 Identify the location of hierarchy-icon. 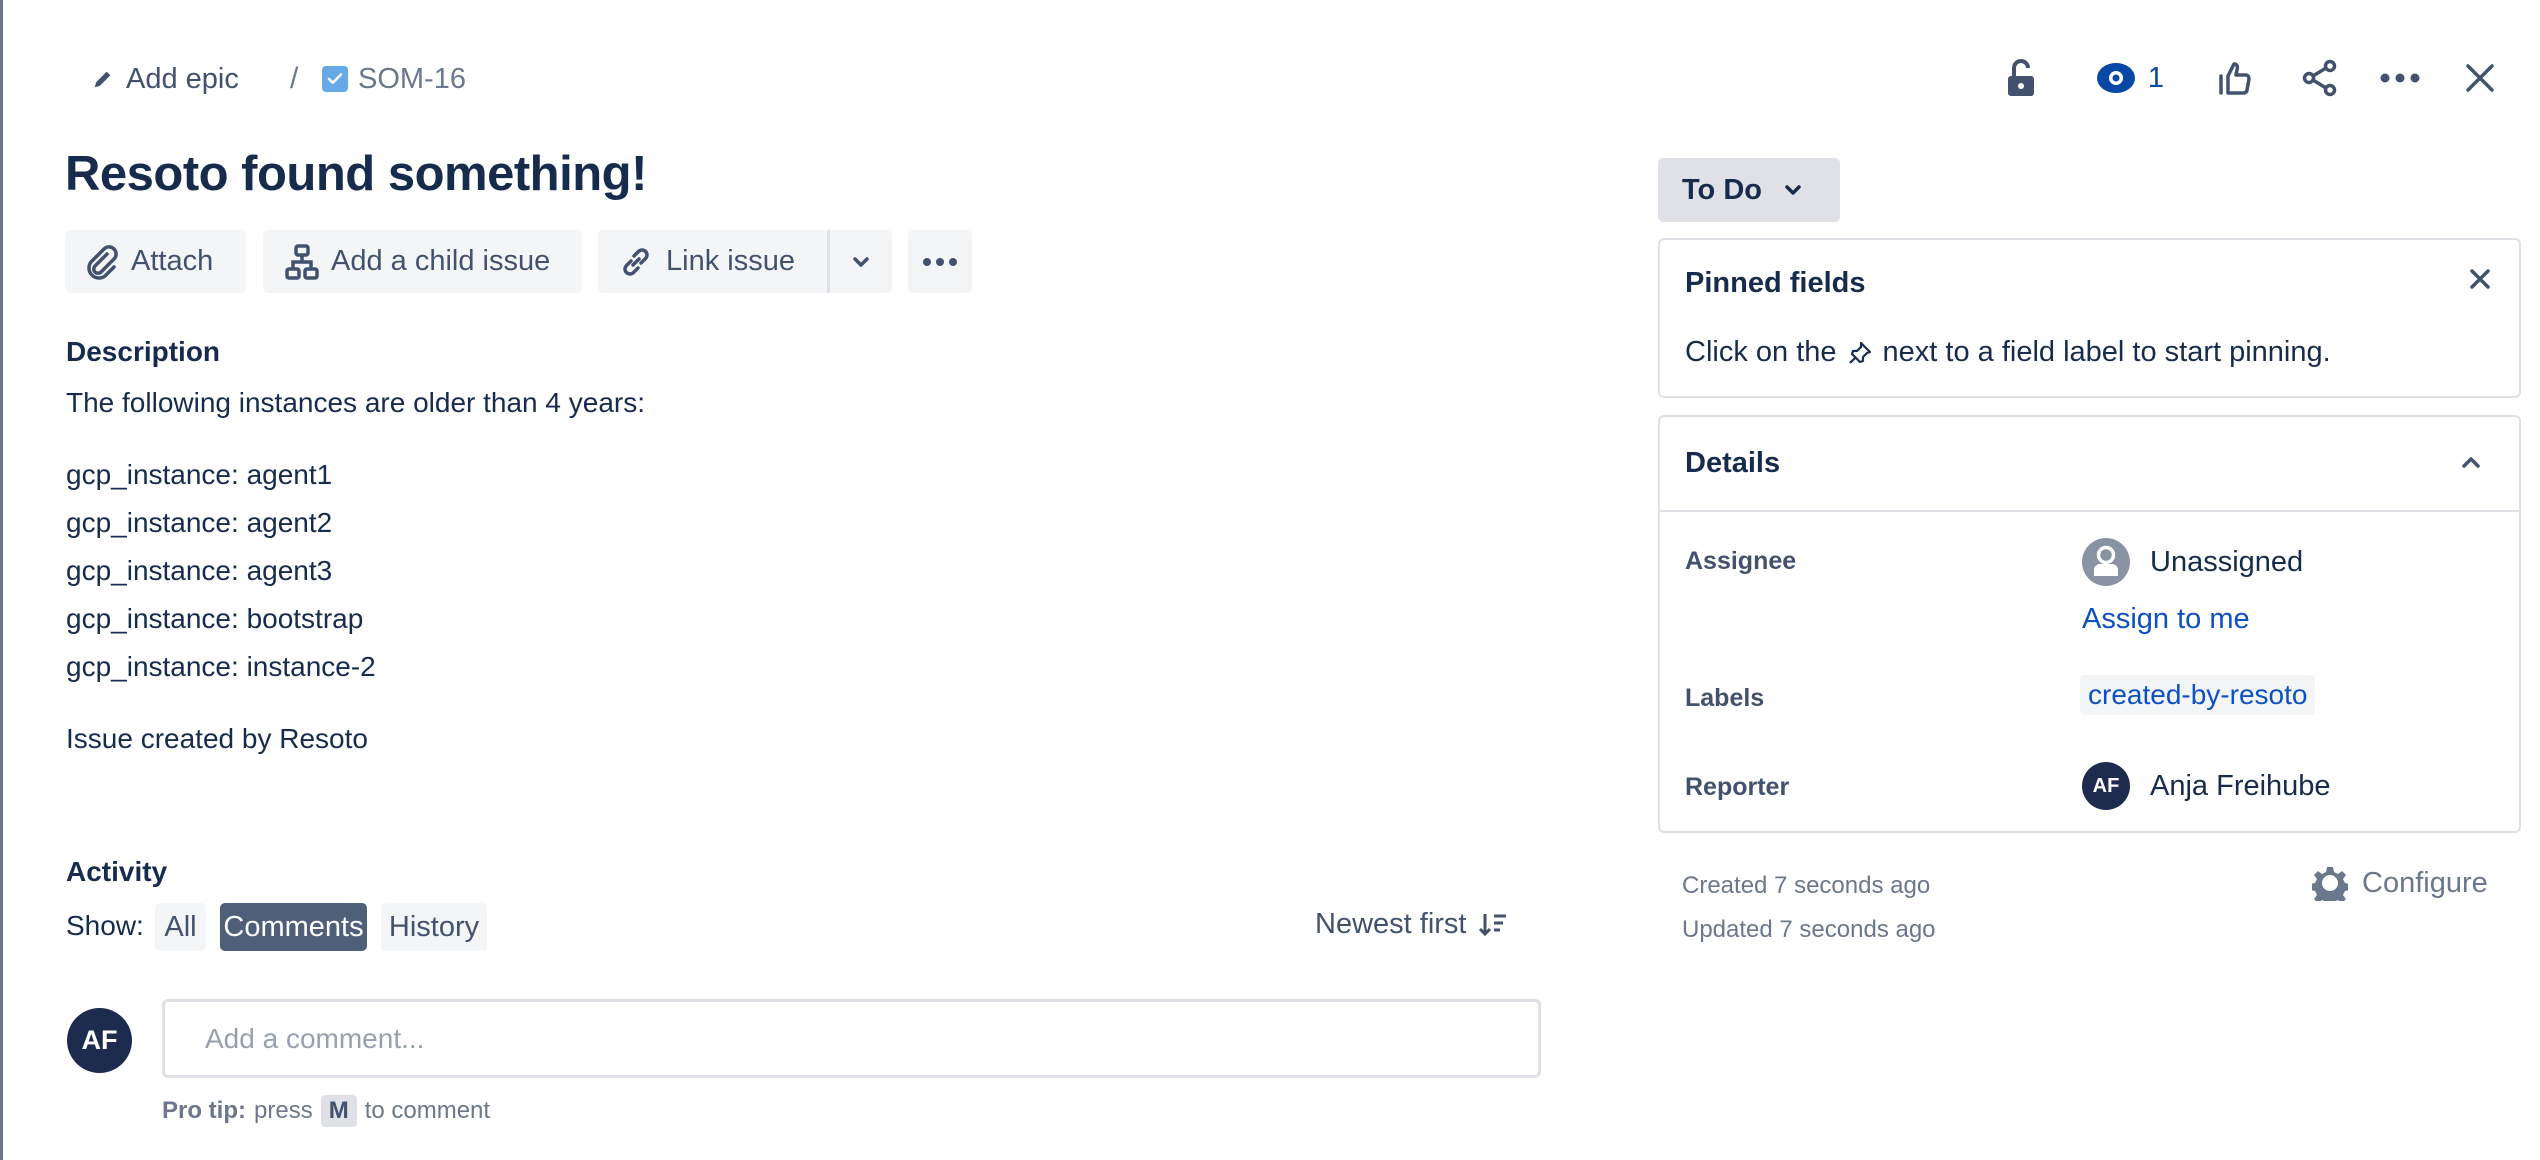
(302, 261).